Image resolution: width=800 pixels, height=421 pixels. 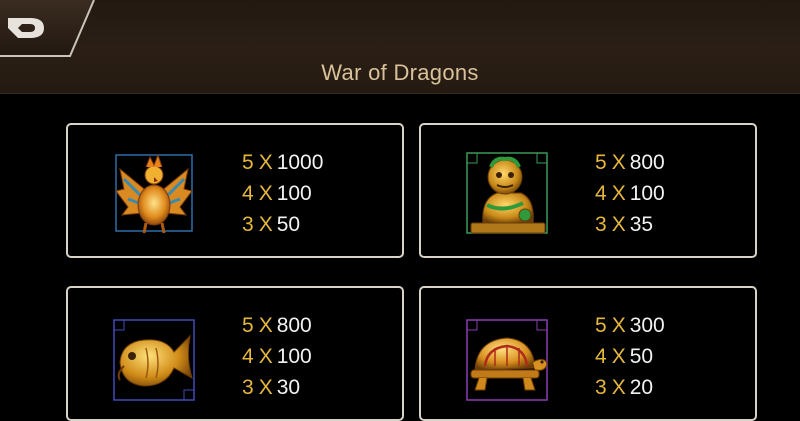 What do you see at coordinates (588, 353) in the screenshot?
I see `paytable-card-turtle: 5 X 300 4 X 50 3 X 20` at bounding box center [588, 353].